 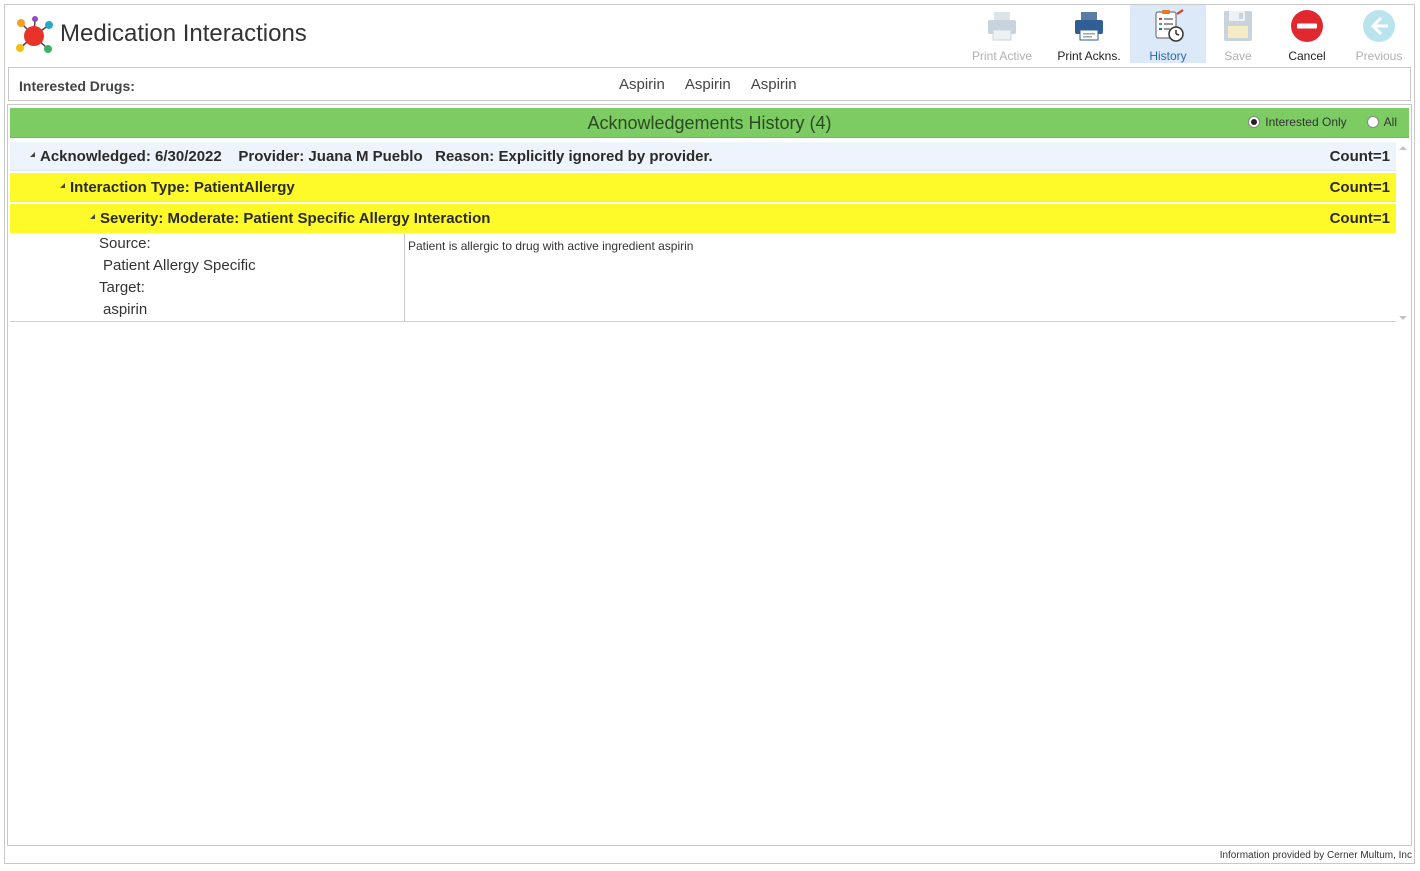 I want to click on target-label: Target:, so click(x=122, y=287).